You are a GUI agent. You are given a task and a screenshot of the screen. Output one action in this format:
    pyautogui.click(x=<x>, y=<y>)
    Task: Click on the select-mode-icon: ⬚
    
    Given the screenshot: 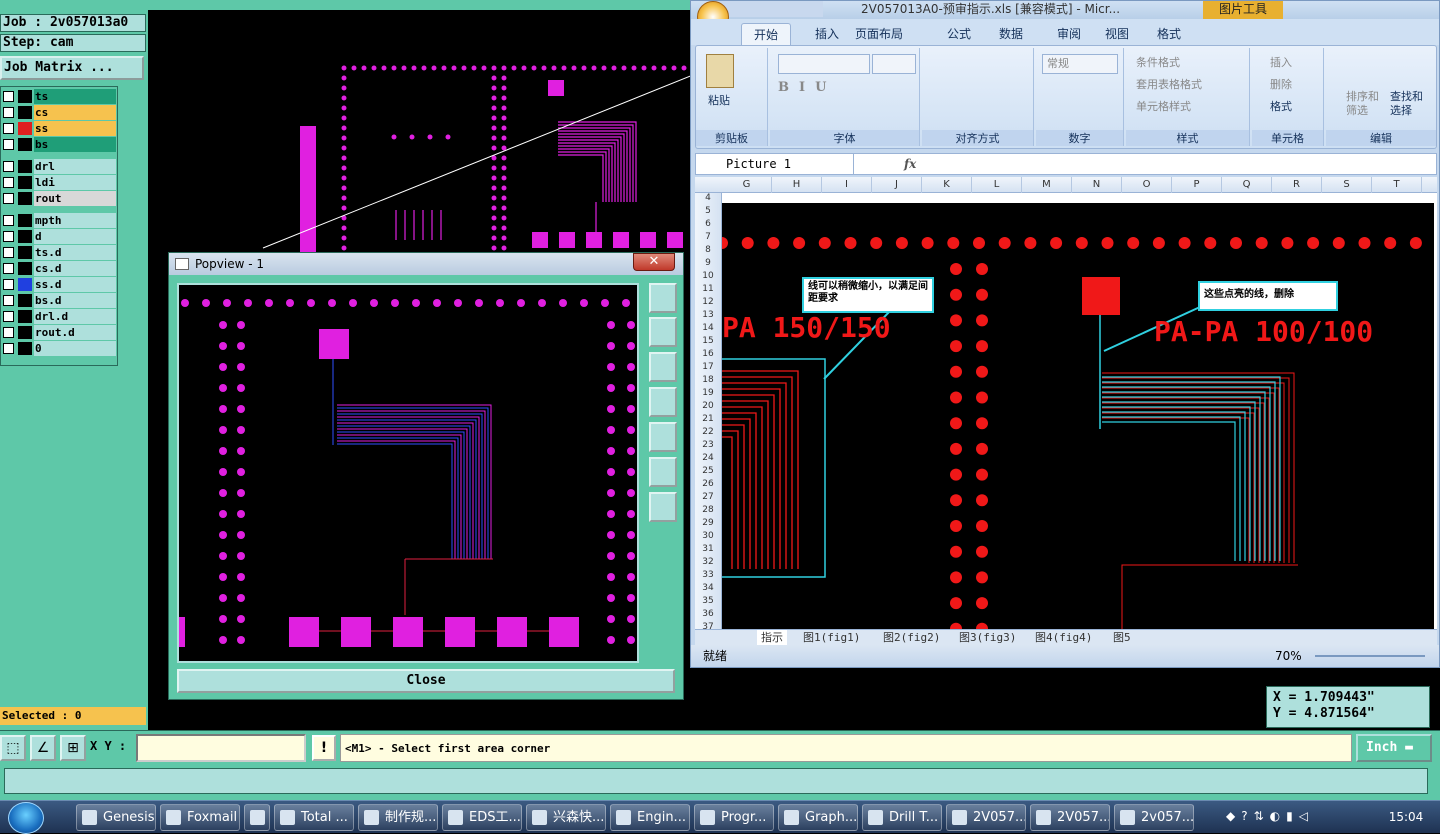 What is the action you would take?
    pyautogui.click(x=13, y=748)
    